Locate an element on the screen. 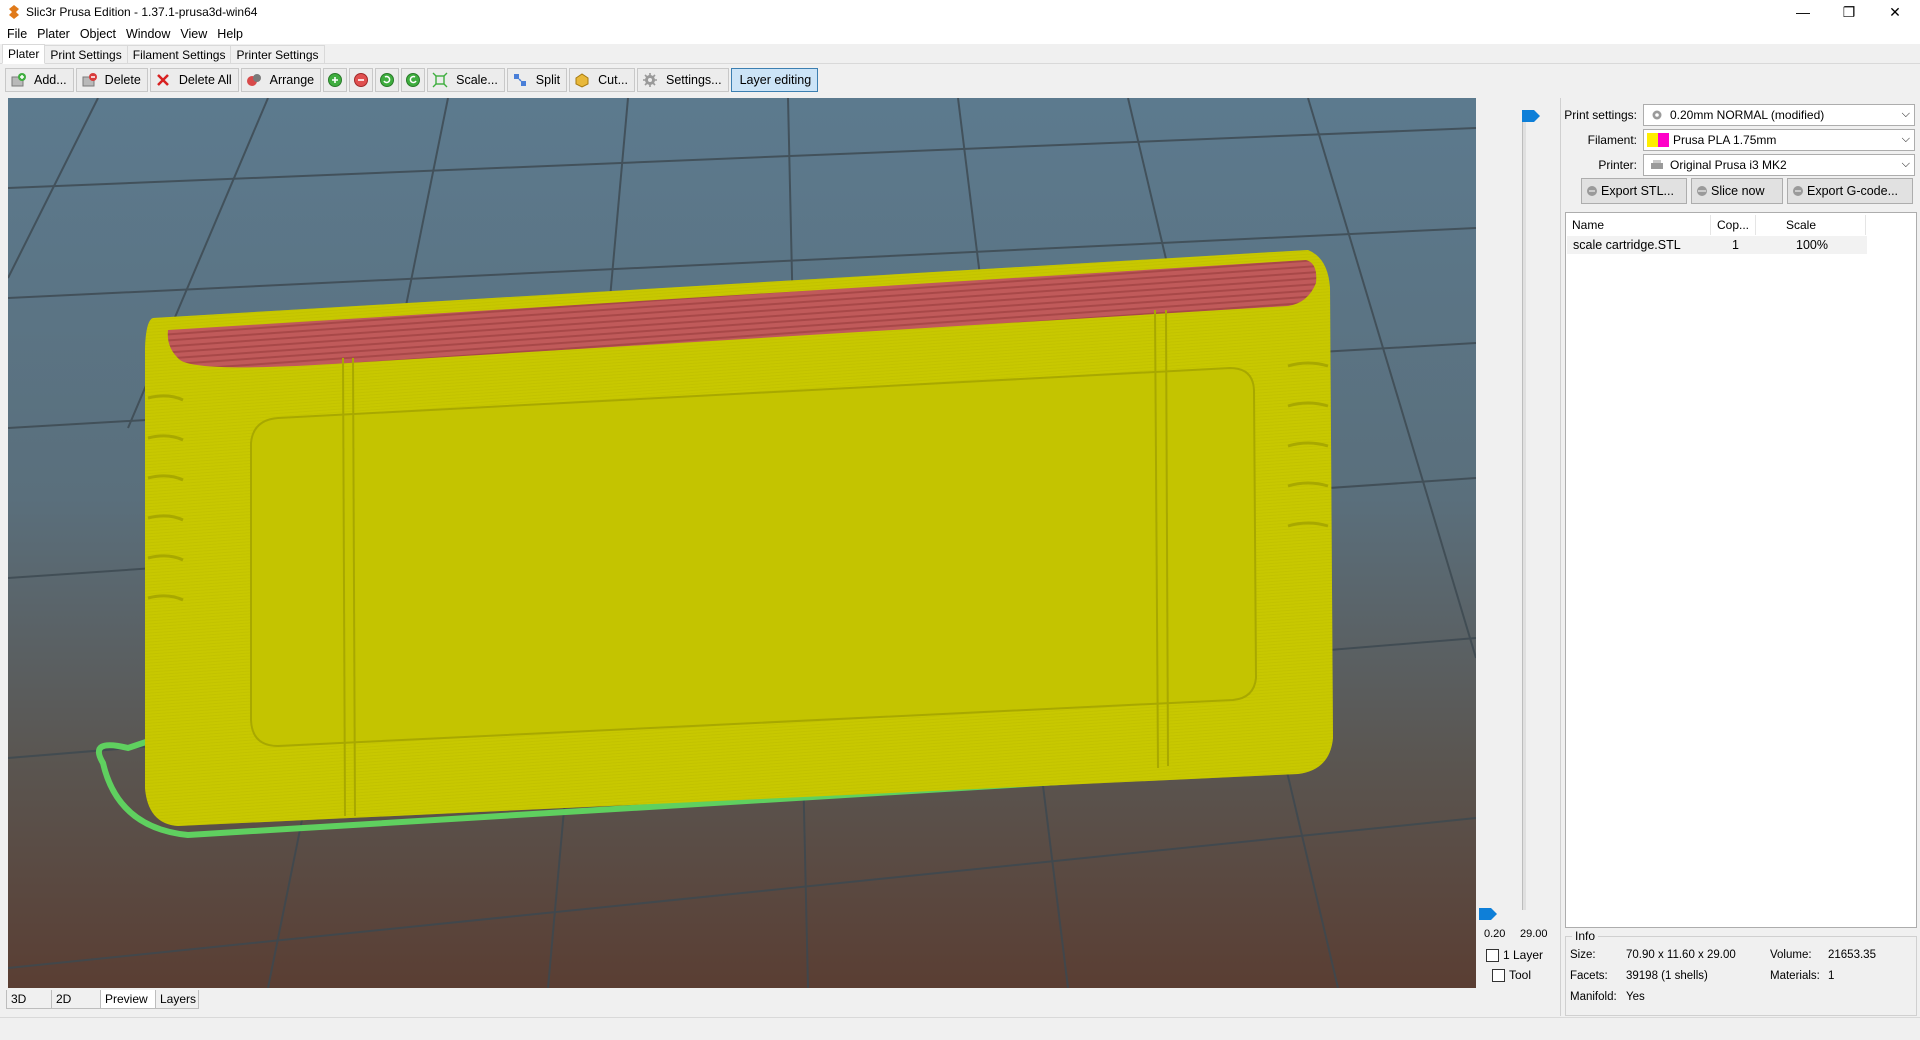 The height and width of the screenshot is (1040, 1920). print-settings-label: Print settings: is located at coordinates (1600, 115).